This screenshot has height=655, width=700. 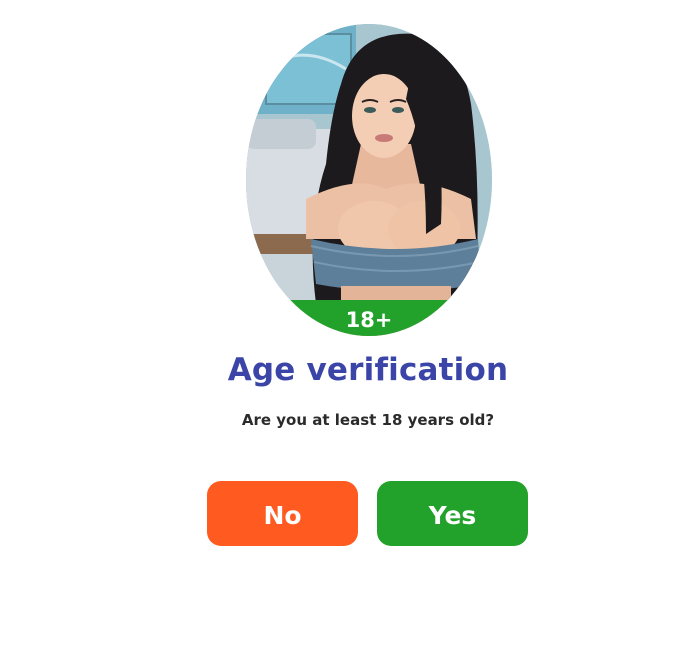 I want to click on age-badge: 18+, so click(x=369, y=318).